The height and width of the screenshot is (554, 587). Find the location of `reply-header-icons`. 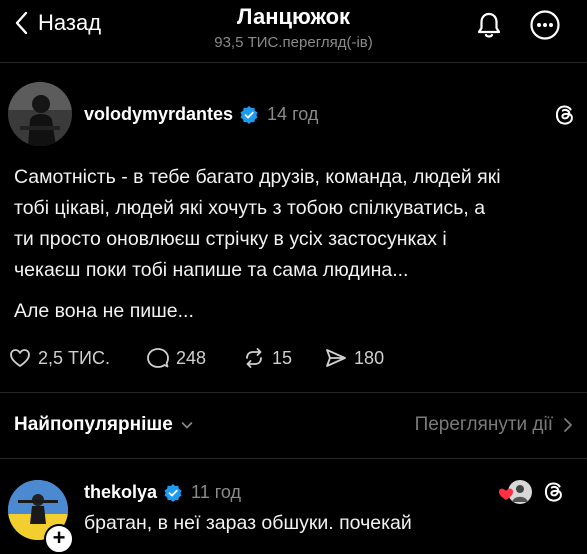

reply-header-icons is located at coordinates (531, 492).